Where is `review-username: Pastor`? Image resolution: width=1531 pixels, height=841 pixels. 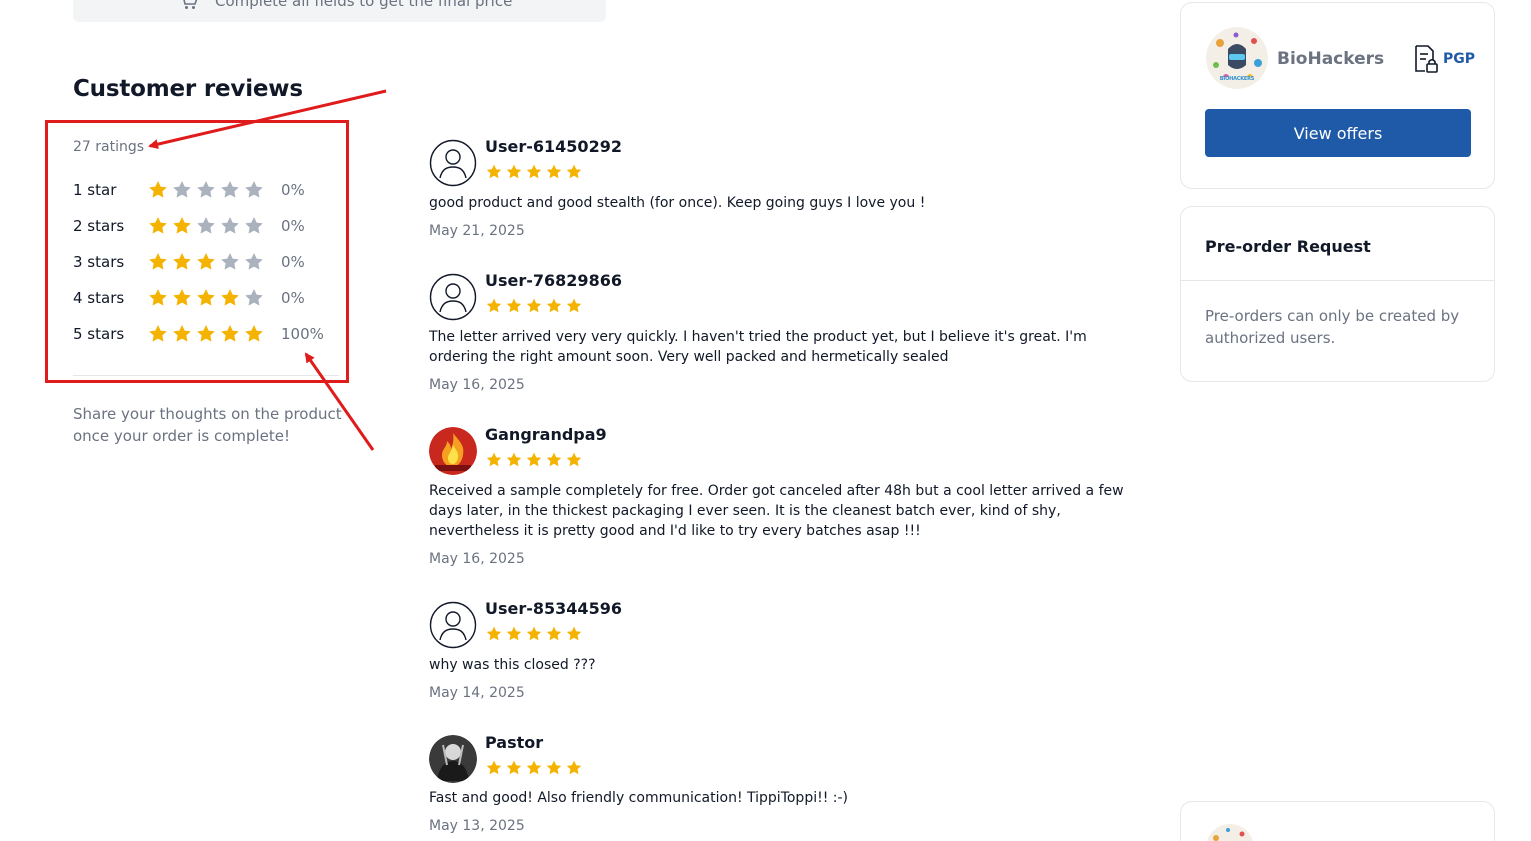
review-username: Pastor is located at coordinates (514, 742).